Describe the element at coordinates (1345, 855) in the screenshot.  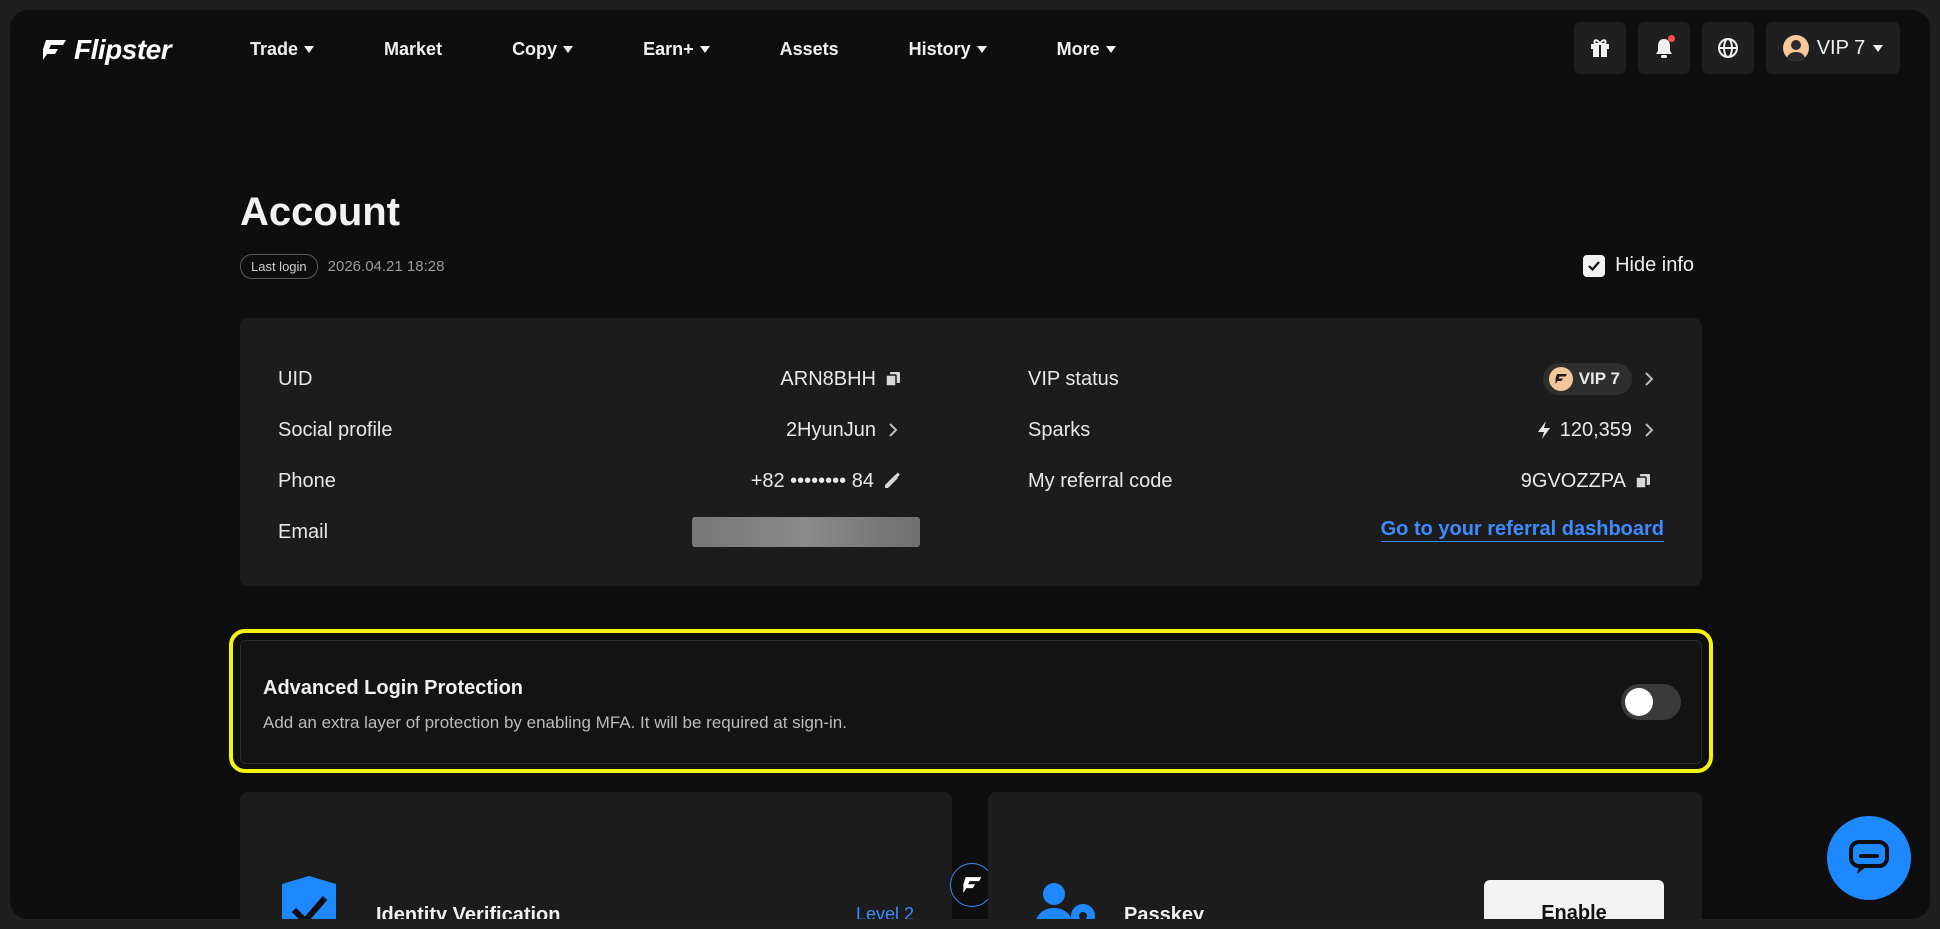
I see `passkey-card: Passkey Enable` at that location.